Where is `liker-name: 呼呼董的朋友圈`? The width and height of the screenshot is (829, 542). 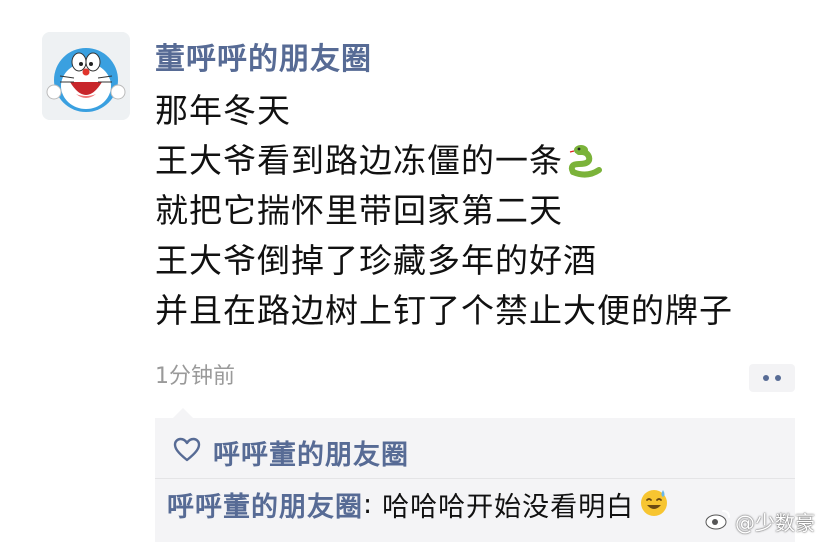 liker-name: 呼呼董的朋友圈 is located at coordinates (311, 452).